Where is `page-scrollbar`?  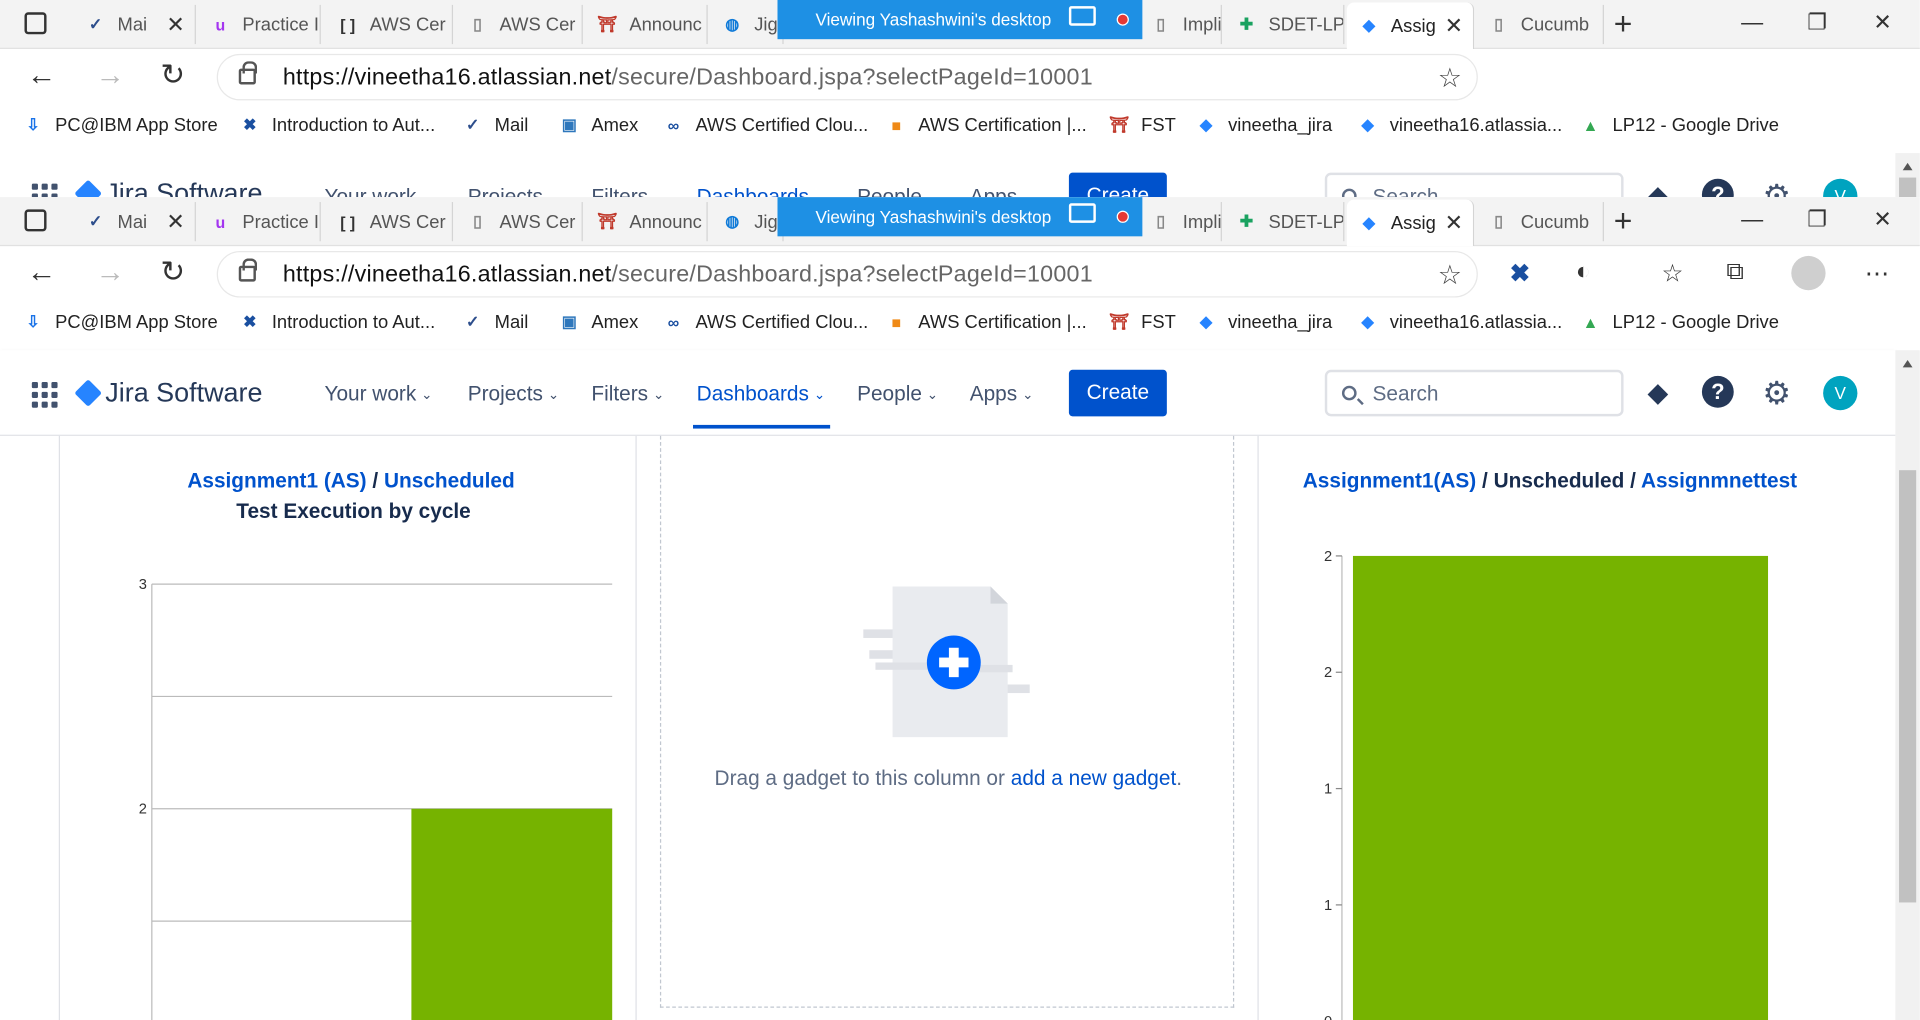
page-scrollbar is located at coordinates (1907, 685).